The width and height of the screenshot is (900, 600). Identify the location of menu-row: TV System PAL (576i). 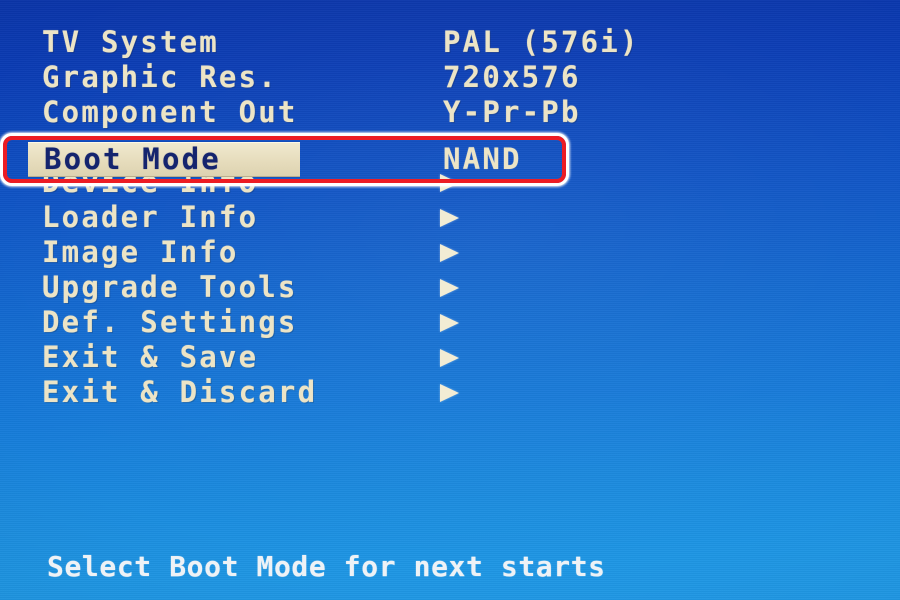
(450, 42).